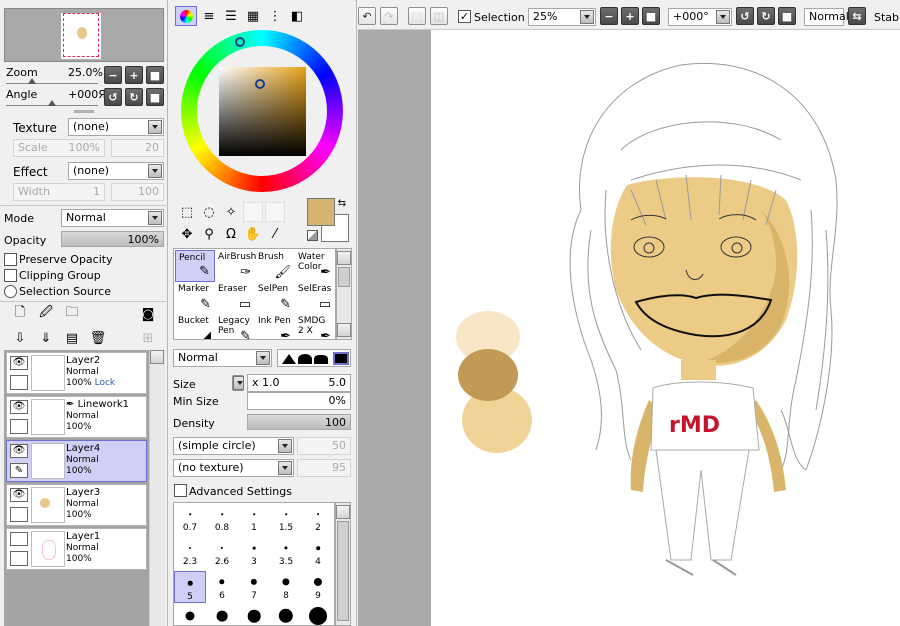 The image size is (900, 626). What do you see at coordinates (84, 111) in the screenshot?
I see `splitter-grip` at bounding box center [84, 111].